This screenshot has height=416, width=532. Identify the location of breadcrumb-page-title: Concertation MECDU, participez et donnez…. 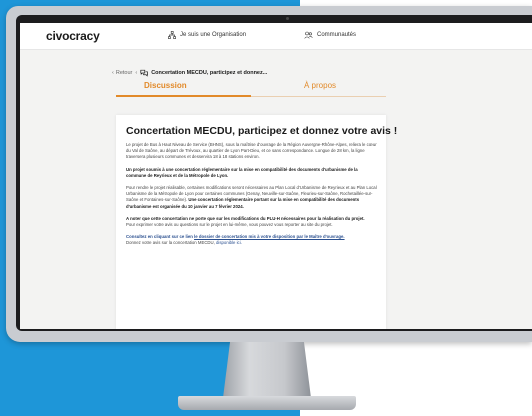
(209, 73).